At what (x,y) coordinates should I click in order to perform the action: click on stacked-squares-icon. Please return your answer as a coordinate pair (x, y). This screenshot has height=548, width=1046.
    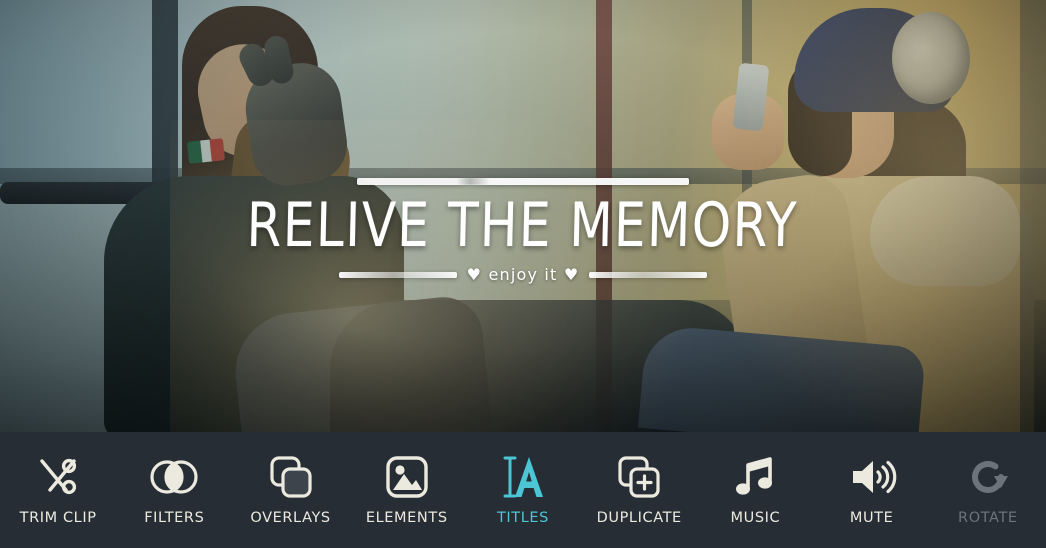
    Looking at the image, I should click on (291, 477).